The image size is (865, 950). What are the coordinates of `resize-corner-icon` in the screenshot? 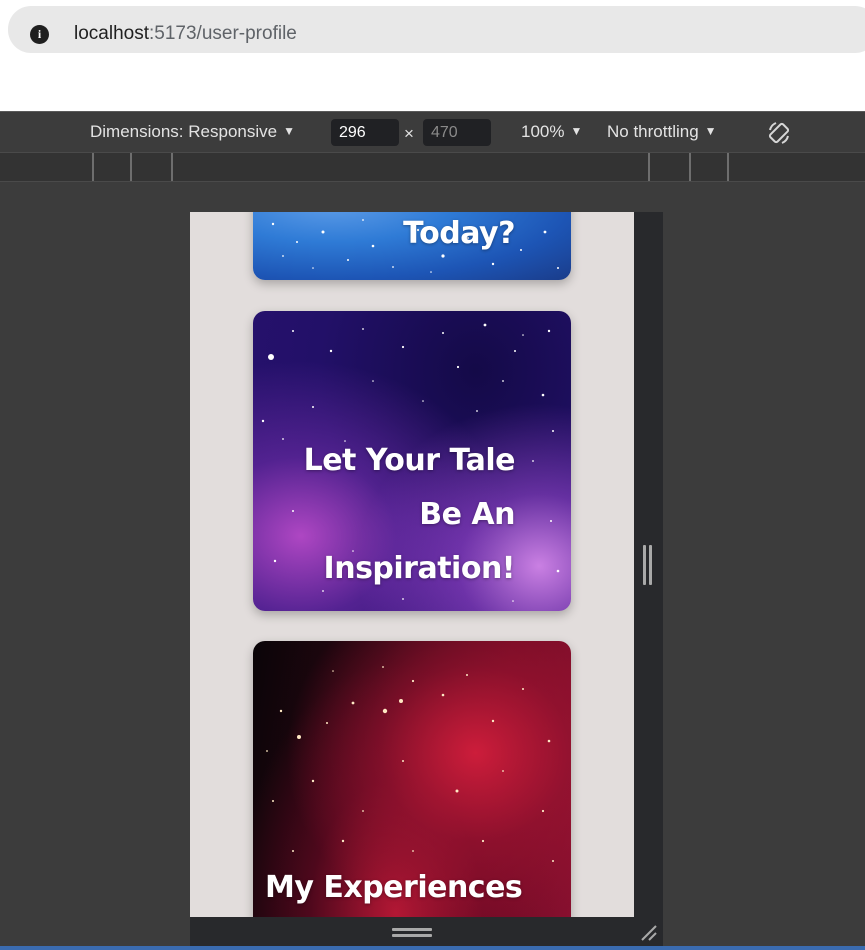 It's located at (648, 932).